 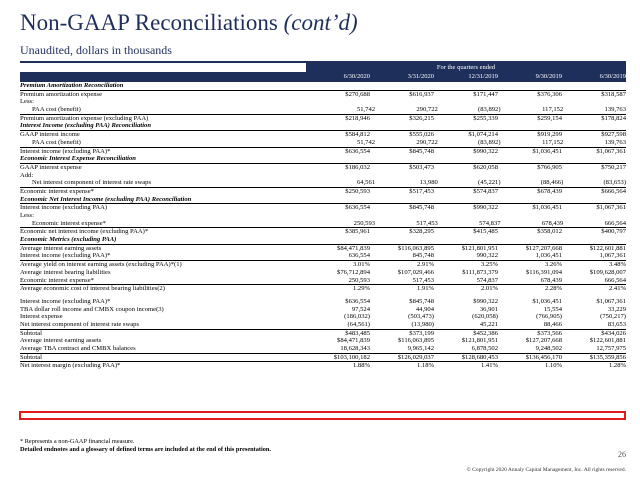 What do you see at coordinates (424, 309) in the screenshot?
I see `row-value: 44,904` at bounding box center [424, 309].